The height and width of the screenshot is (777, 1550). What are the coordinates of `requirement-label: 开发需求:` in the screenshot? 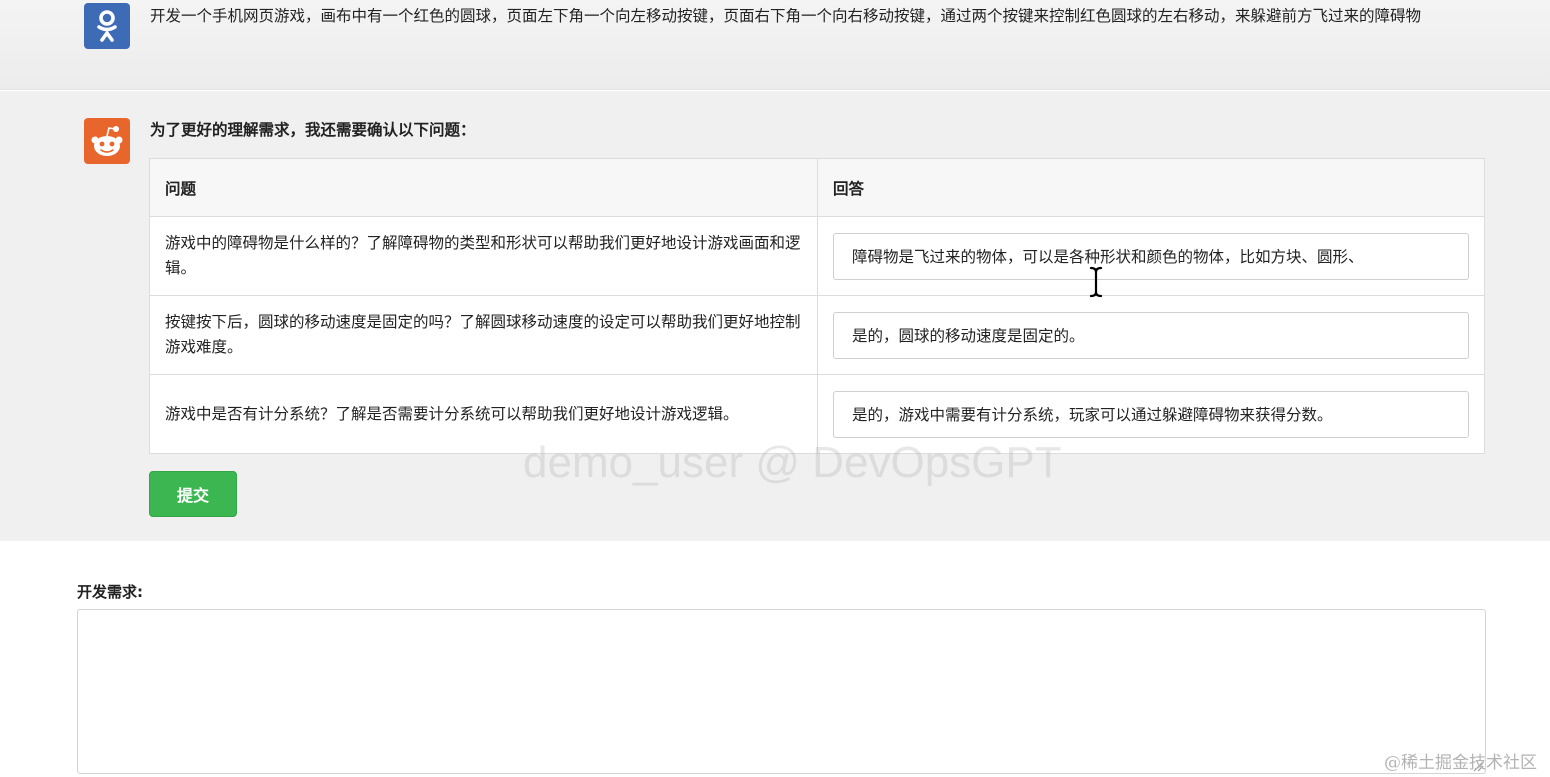 It's located at (110, 592).